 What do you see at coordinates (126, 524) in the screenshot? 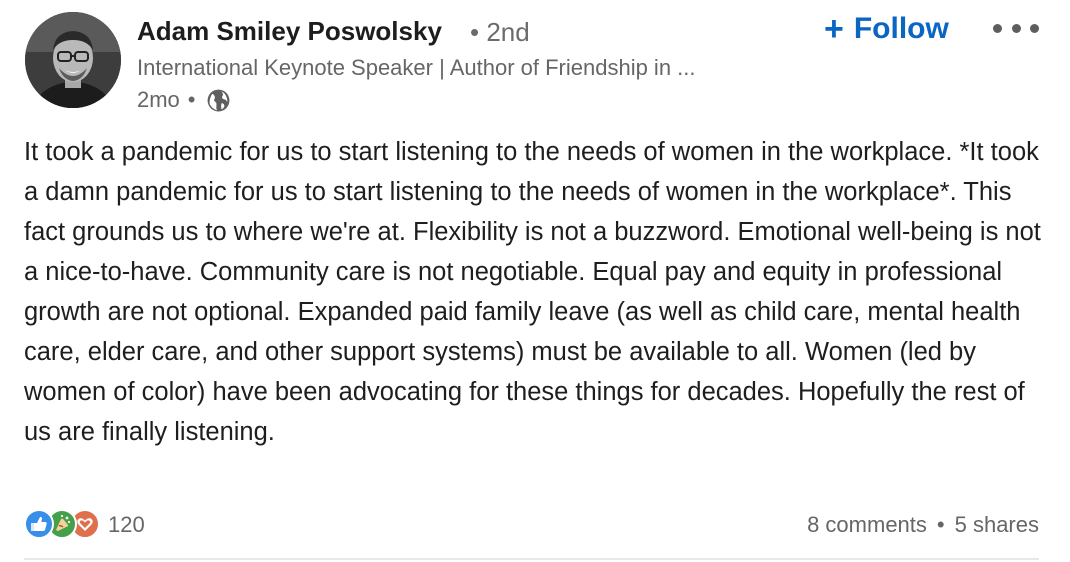
I see `reaction-count: 120` at bounding box center [126, 524].